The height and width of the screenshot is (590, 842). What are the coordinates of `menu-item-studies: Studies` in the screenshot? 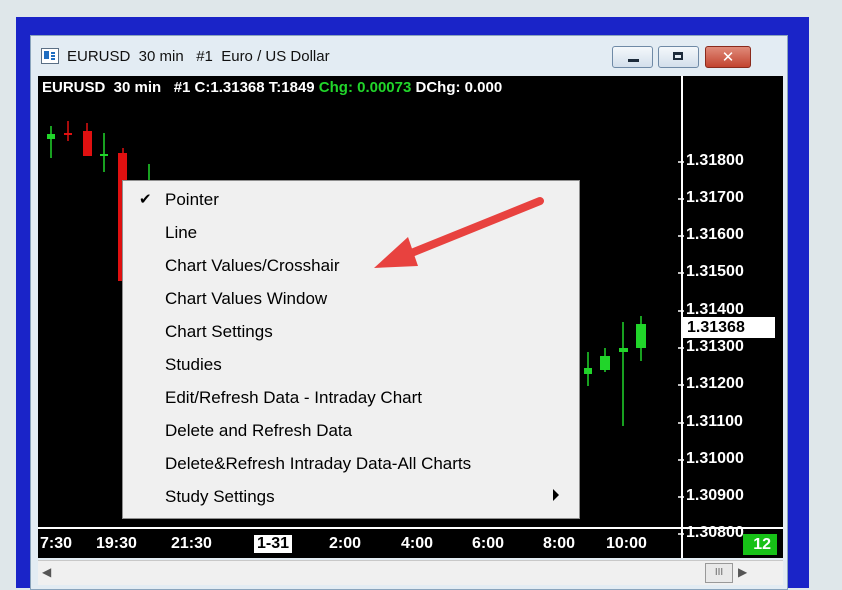 It's located at (351, 364).